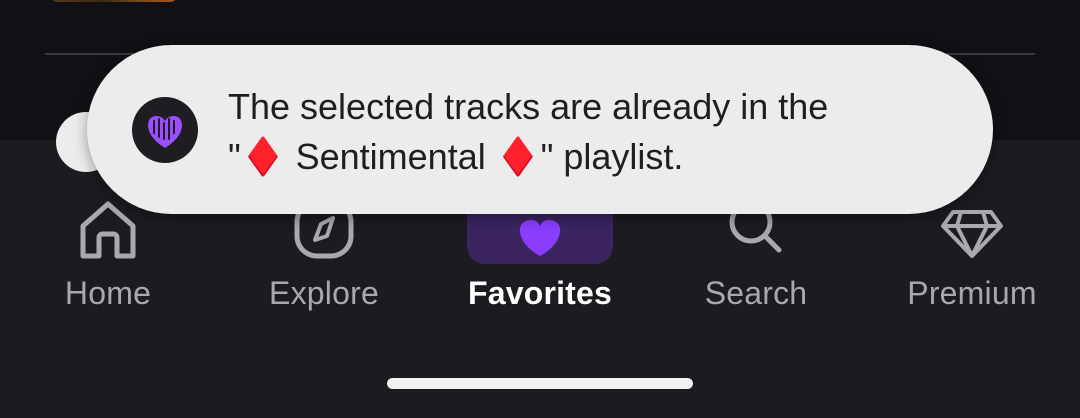 The width and height of the screenshot is (1080, 418). I want to click on nav-label-search: Search, so click(756, 293).